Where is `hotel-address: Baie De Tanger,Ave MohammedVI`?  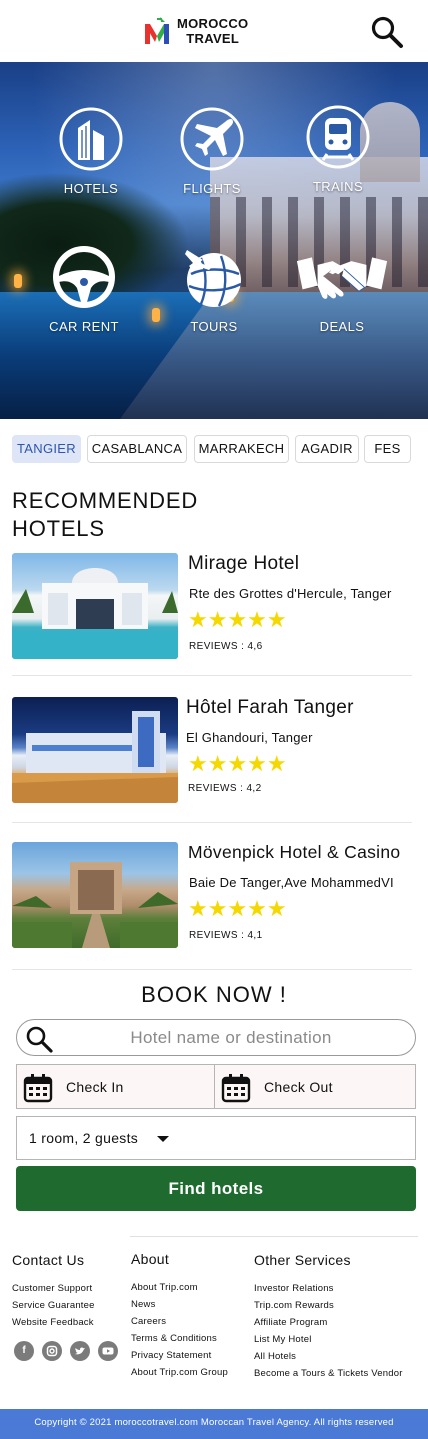 hotel-address: Baie De Tanger,Ave MohammedVI is located at coordinates (291, 882).